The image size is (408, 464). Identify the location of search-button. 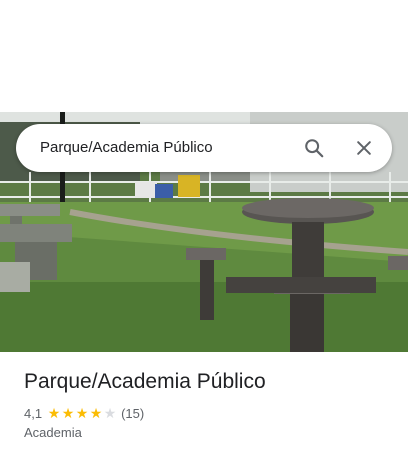
(314, 148).